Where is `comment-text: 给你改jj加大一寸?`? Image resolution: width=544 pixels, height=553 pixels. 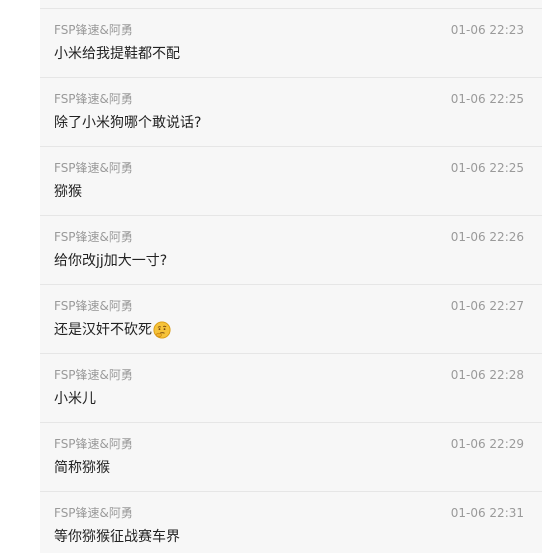 comment-text: 给你改jj加大一寸? is located at coordinates (111, 261).